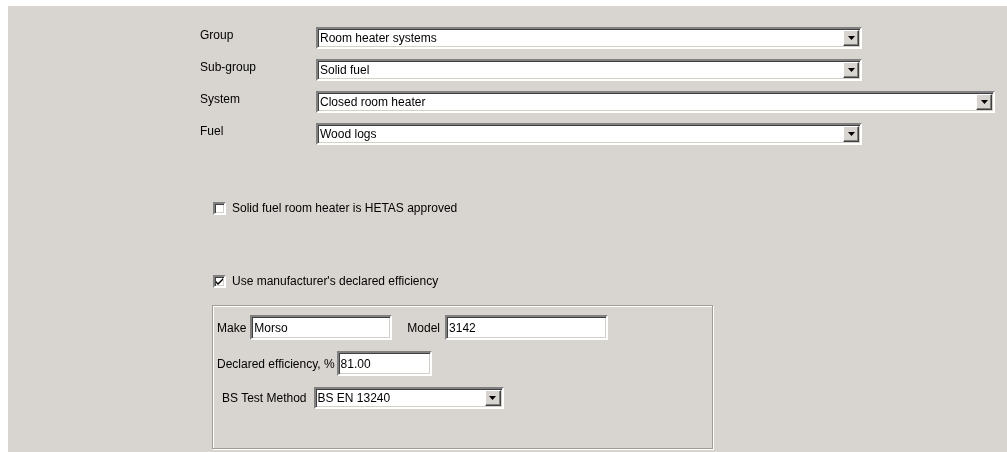  Describe the element at coordinates (229, 66) in the screenshot. I see `field-label: Sub-group` at that location.